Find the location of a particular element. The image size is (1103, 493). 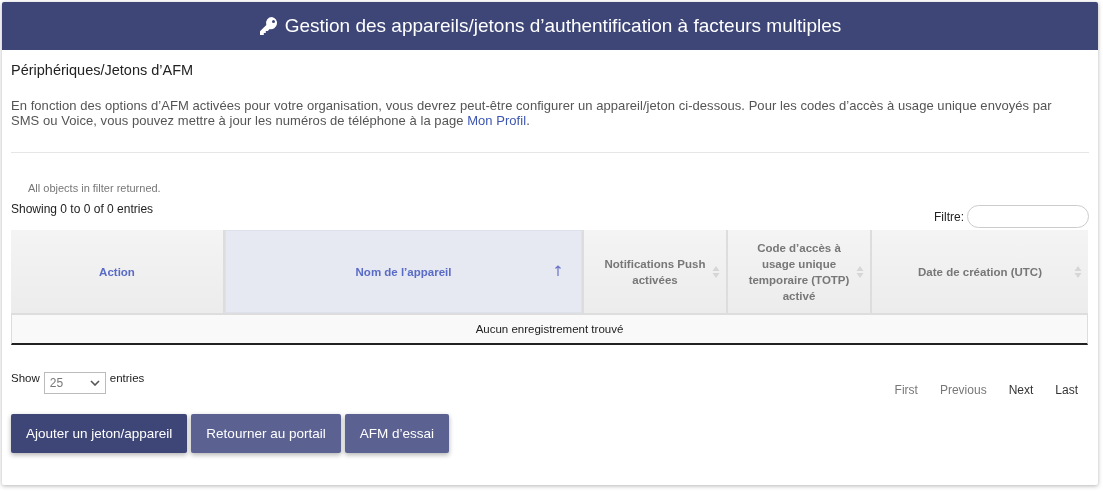

section-title: Périphériques/Jetons d’AFM is located at coordinates (103, 70).